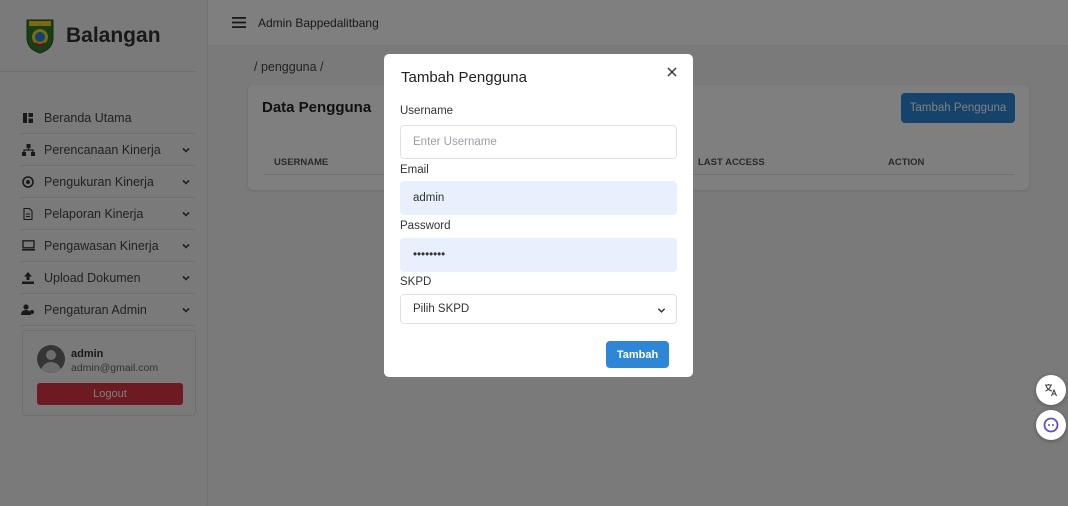 The image size is (1068, 506). I want to click on email-label: Email, so click(414, 170).